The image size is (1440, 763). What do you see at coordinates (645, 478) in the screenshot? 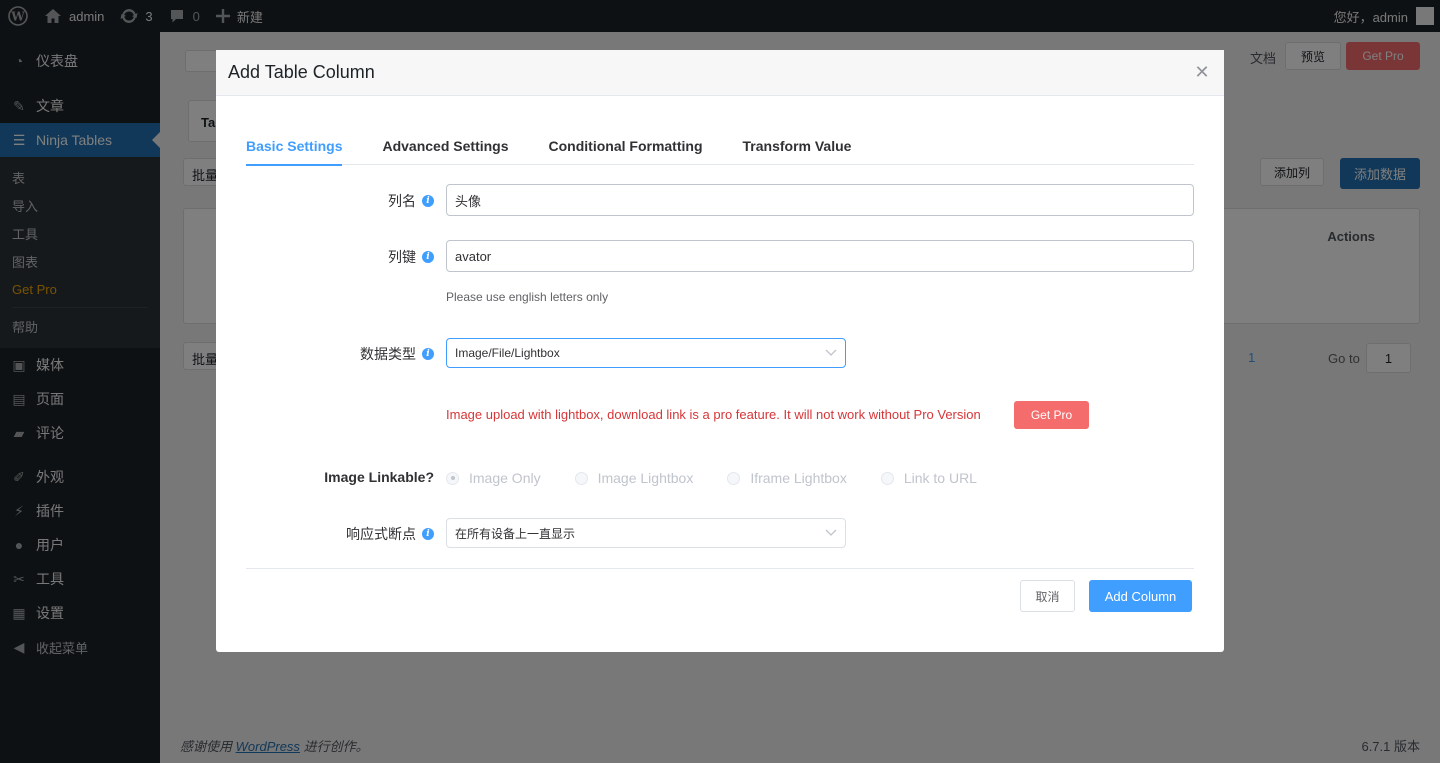
I see `radio-label: Image Lightbox` at bounding box center [645, 478].